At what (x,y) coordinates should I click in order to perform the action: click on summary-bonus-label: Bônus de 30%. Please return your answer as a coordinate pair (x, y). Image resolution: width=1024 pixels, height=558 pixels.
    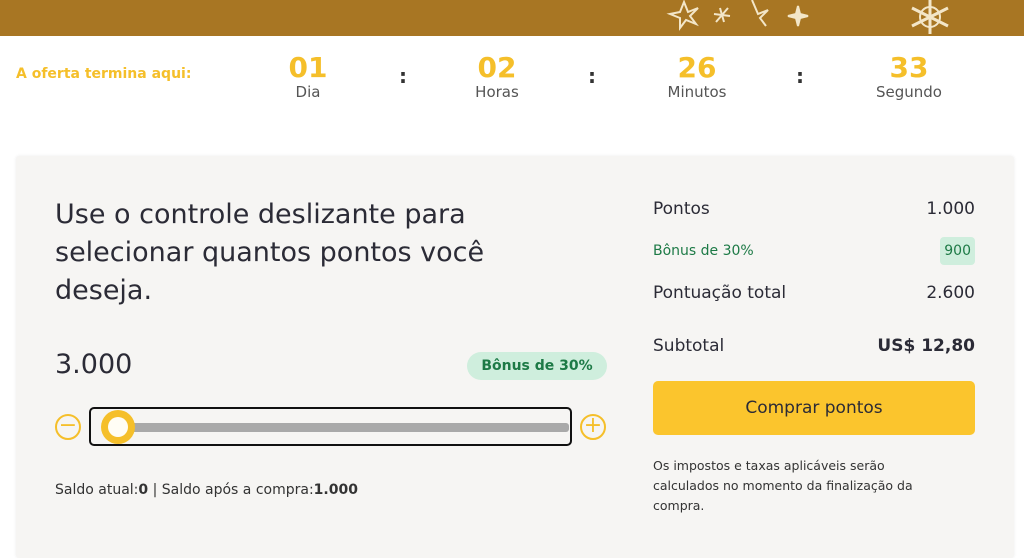
    Looking at the image, I should click on (703, 251).